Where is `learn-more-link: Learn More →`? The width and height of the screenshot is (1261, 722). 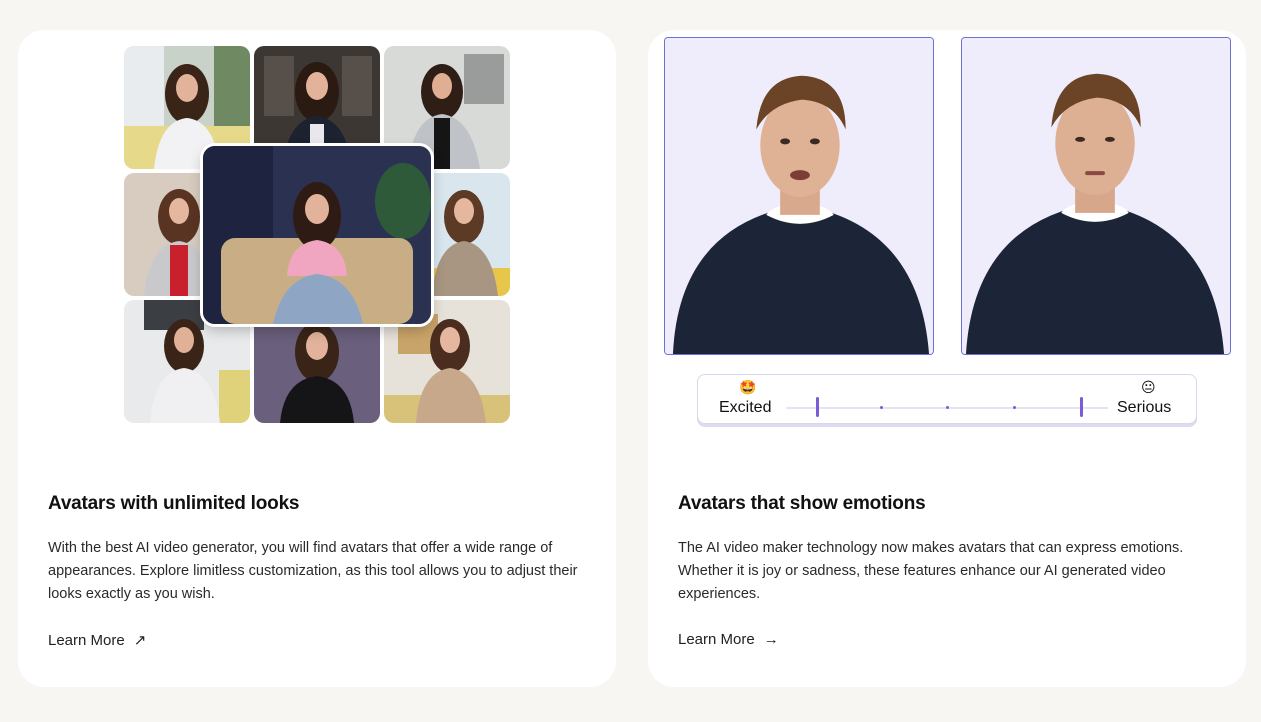 learn-more-link: Learn More → is located at coordinates (728, 639).